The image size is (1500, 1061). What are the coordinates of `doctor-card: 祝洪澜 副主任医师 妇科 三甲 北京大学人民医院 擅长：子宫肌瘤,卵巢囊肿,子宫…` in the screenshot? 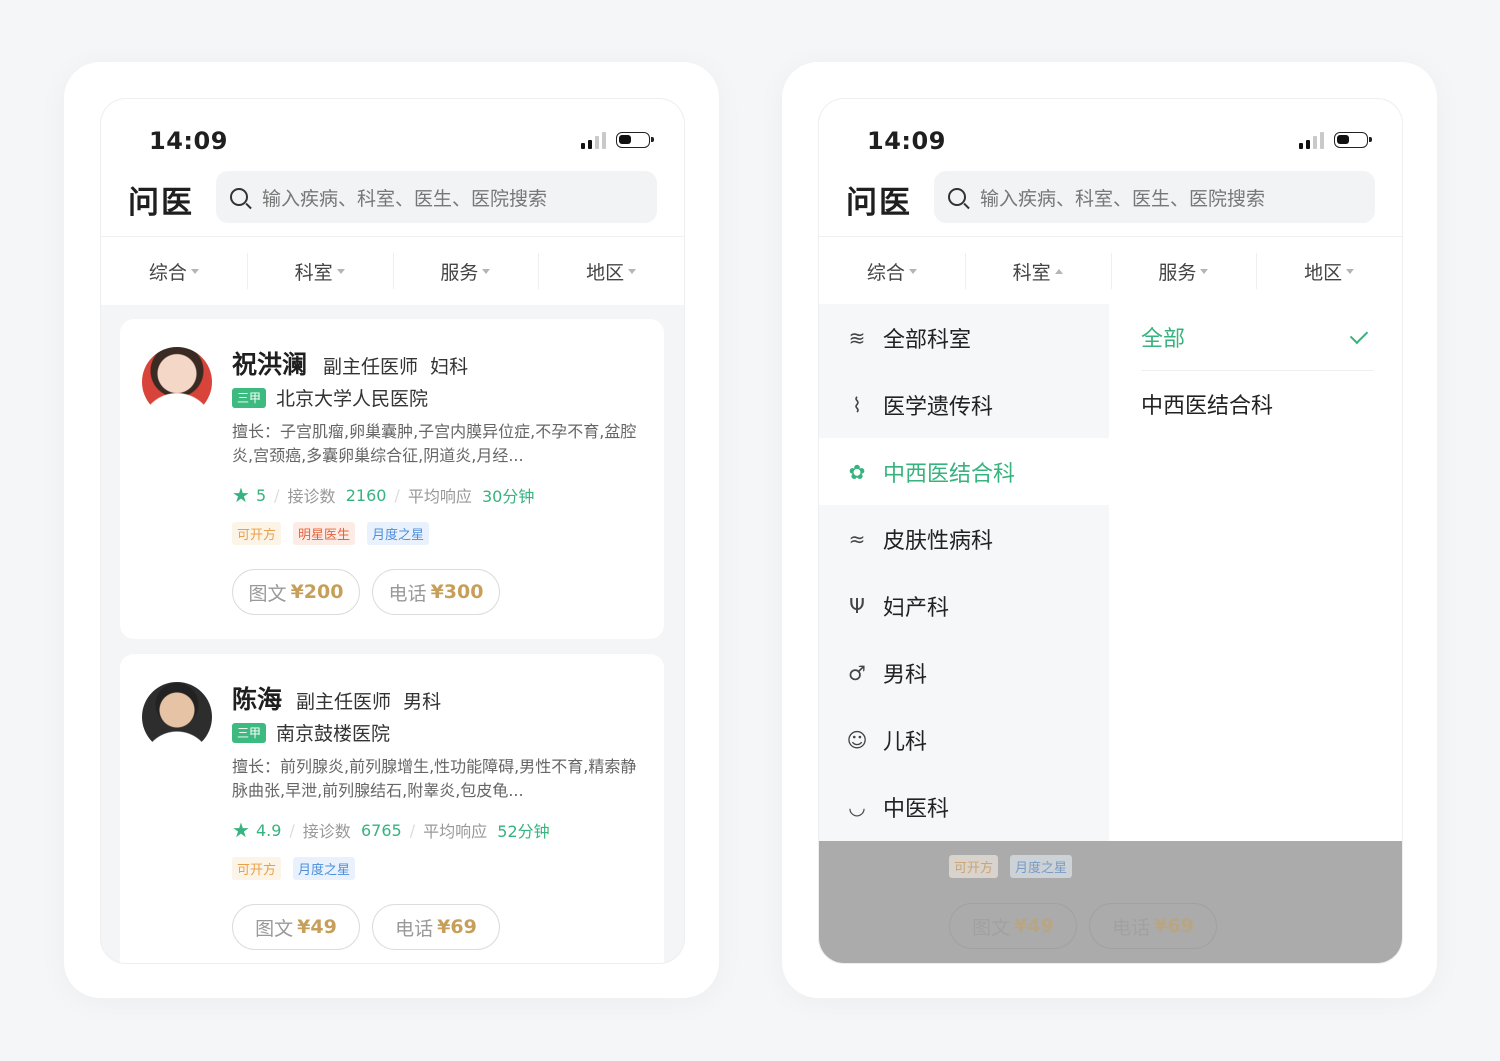 It's located at (392, 479).